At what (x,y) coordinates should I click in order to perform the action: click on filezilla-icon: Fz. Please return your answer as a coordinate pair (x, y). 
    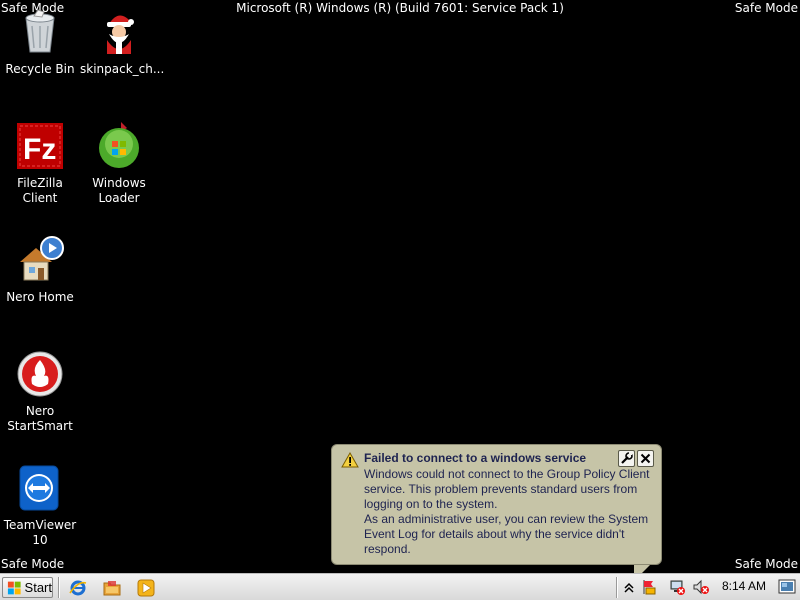
    Looking at the image, I should click on (40, 146).